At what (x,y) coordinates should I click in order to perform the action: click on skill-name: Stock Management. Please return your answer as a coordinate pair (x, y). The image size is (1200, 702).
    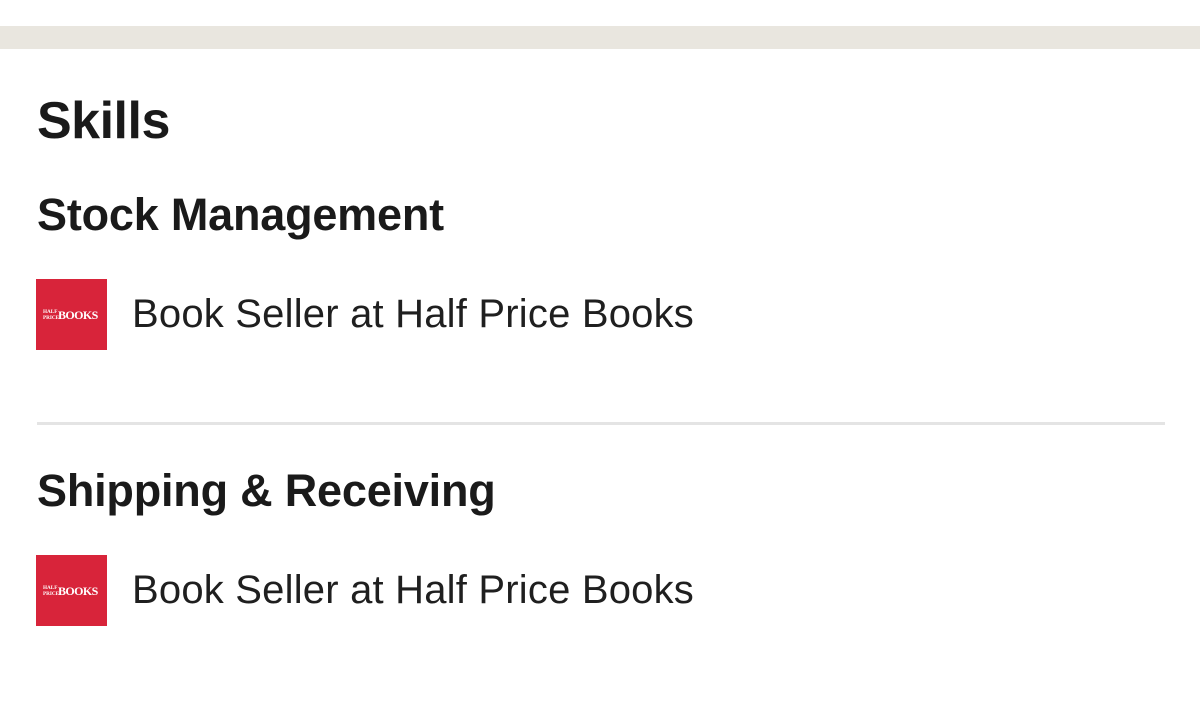
    Looking at the image, I should click on (600, 215).